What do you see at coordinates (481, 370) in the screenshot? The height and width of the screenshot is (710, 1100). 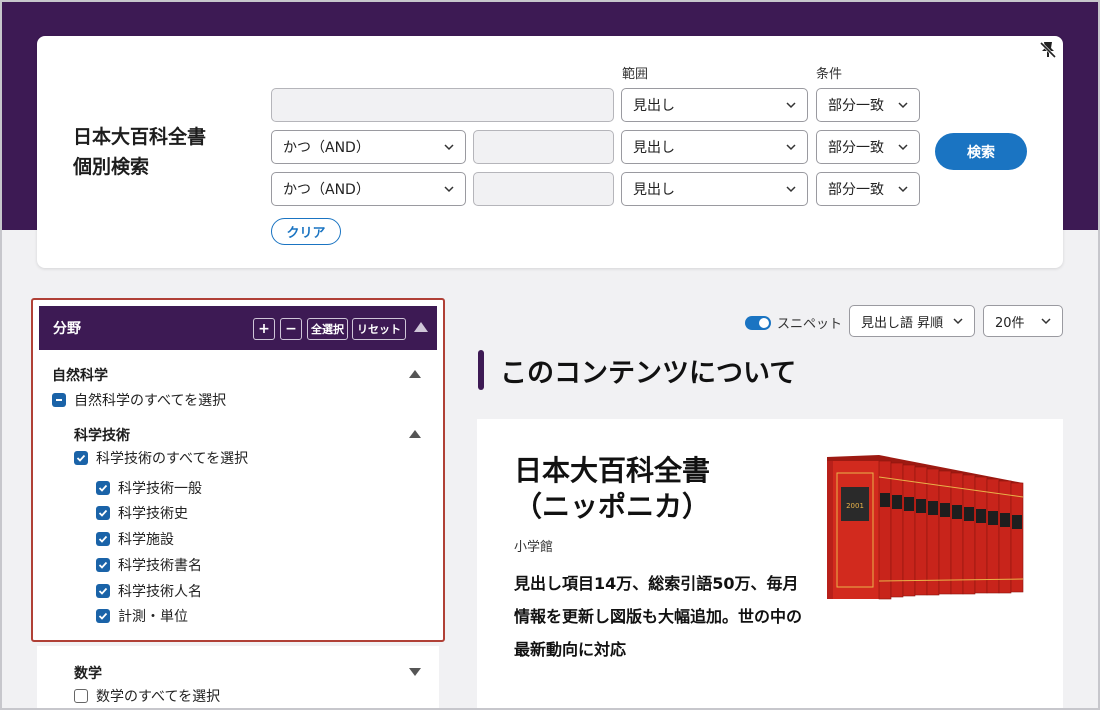 I see `heading-accent-bar` at bounding box center [481, 370].